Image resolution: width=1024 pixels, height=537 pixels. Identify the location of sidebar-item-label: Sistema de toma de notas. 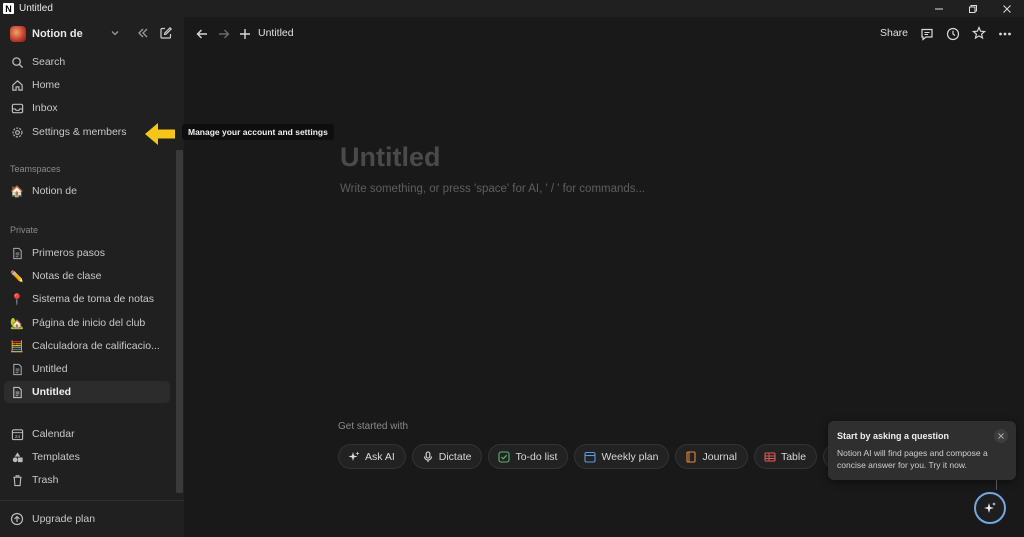
(93, 299).